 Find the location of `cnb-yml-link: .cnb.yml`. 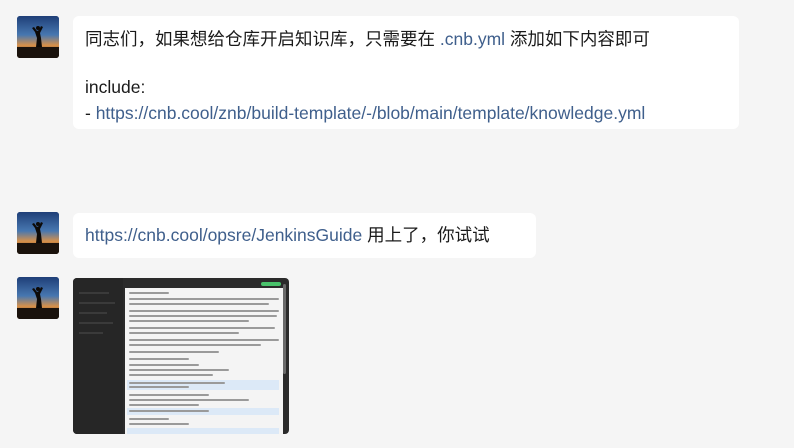

cnb-yml-link: .cnb.yml is located at coordinates (472, 39).